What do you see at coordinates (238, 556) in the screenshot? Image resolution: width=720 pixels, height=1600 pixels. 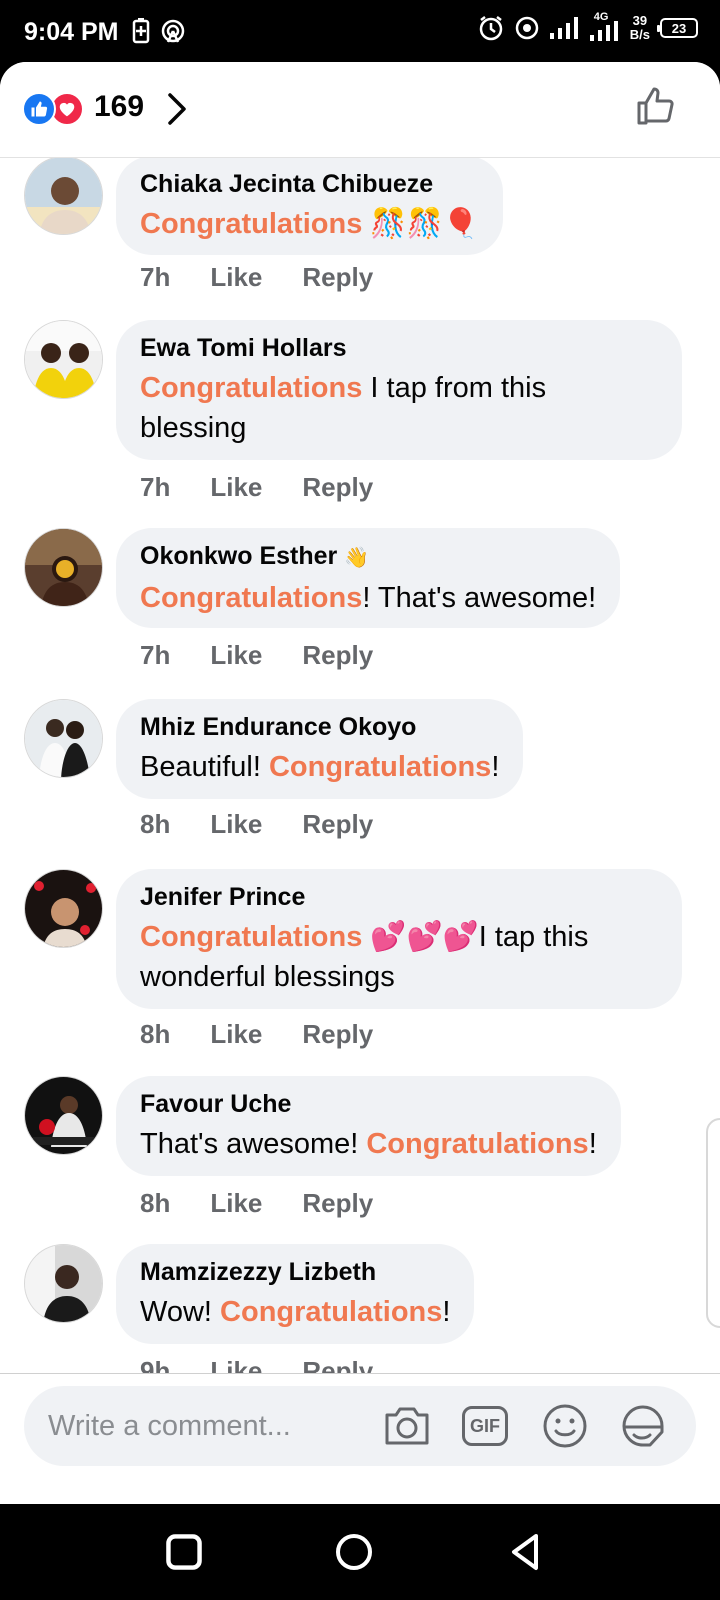 I see `comment-author-name: Okonkwo Esther` at bounding box center [238, 556].